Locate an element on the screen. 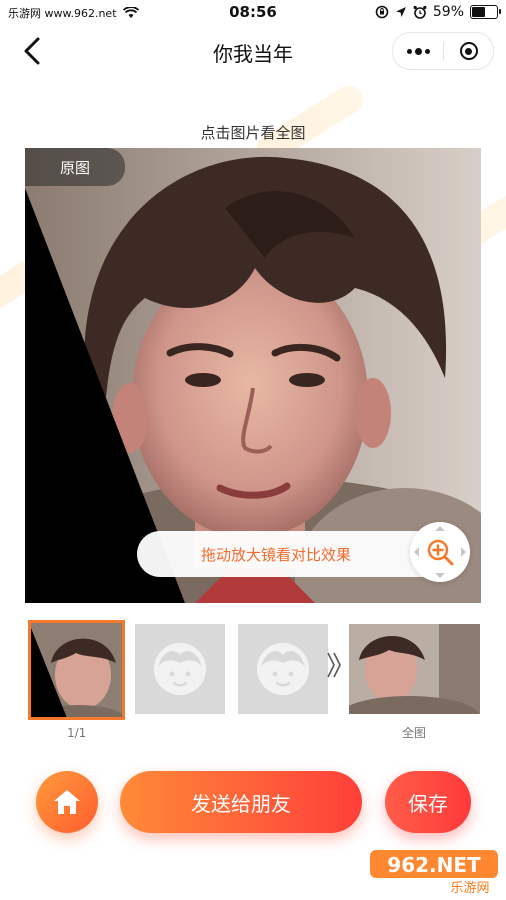  arrow-down-icon is located at coordinates (440, 578).